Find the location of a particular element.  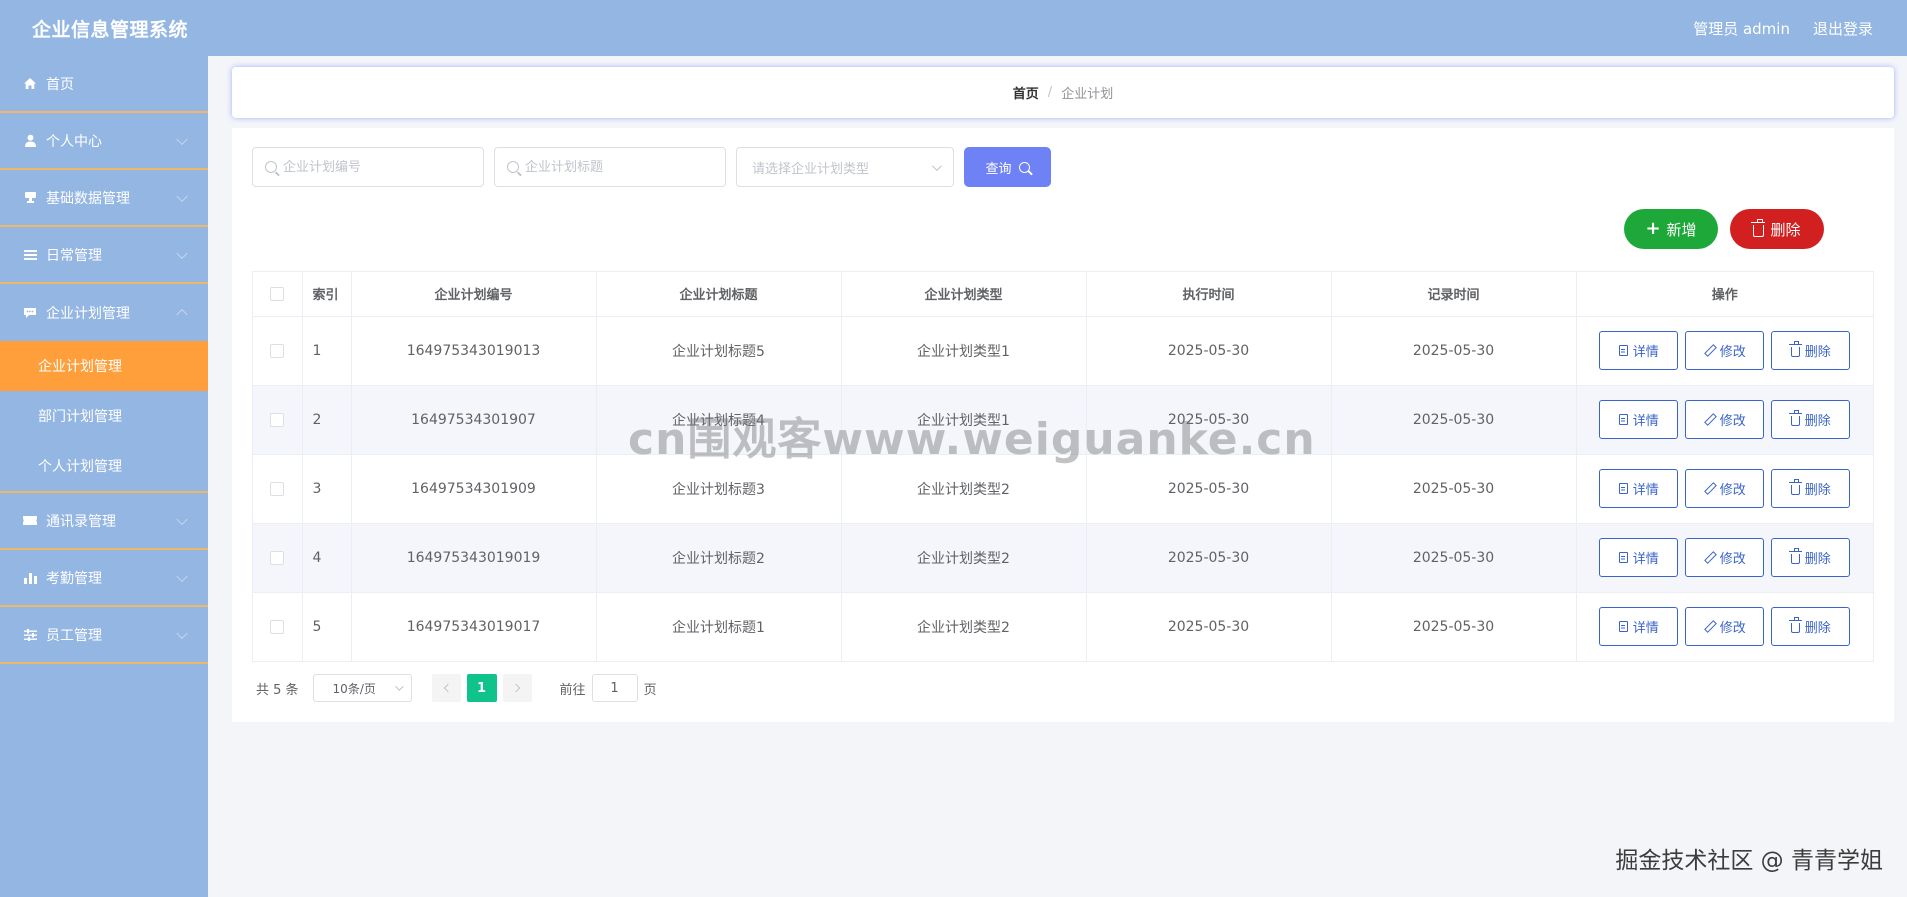

user-icon is located at coordinates (30, 141).